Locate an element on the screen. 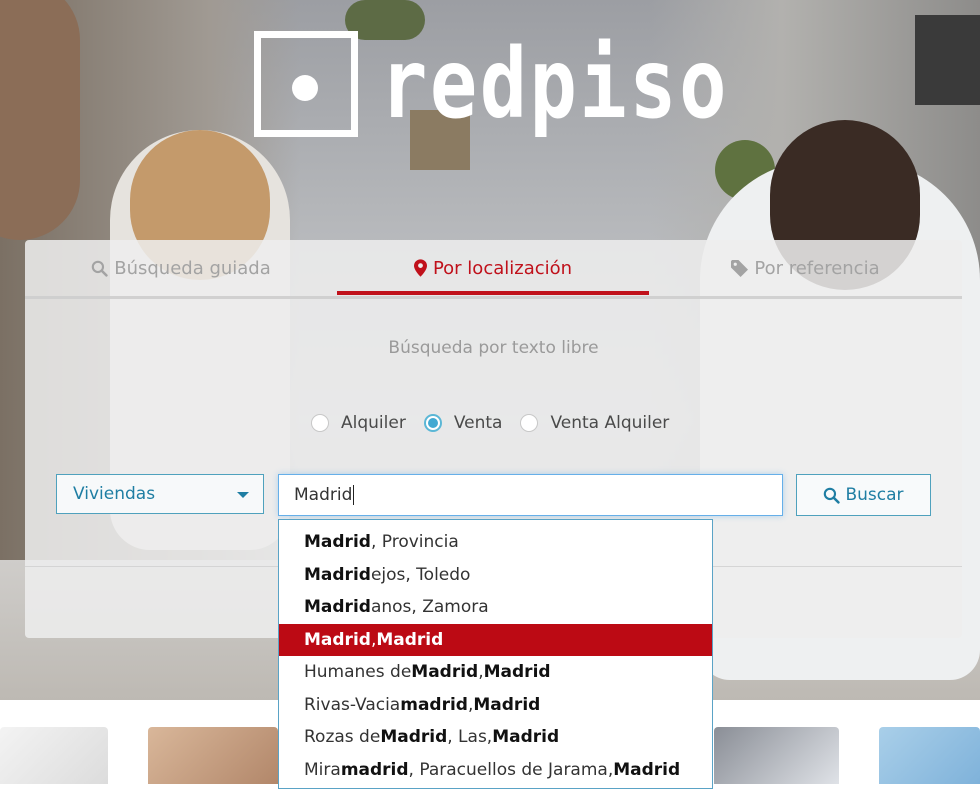 This screenshot has height=789, width=980. suggestion-item: Madrid anos, Zamora is located at coordinates (495, 607).